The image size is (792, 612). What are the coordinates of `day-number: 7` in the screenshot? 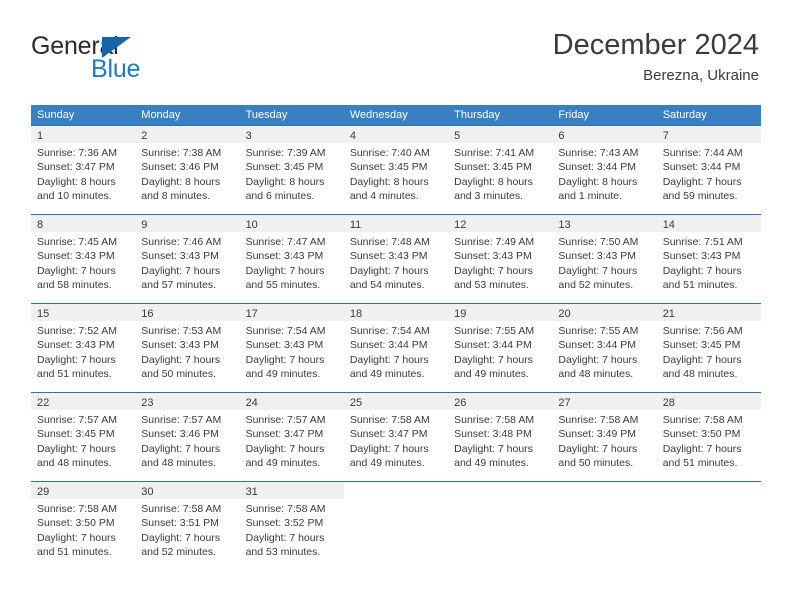 It's located at (665, 136).